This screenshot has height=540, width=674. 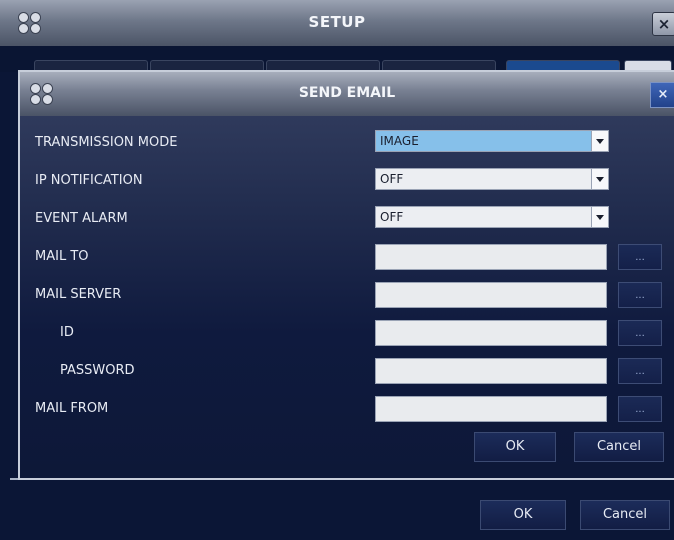 I want to click on mail-to-field, so click(x=491, y=257).